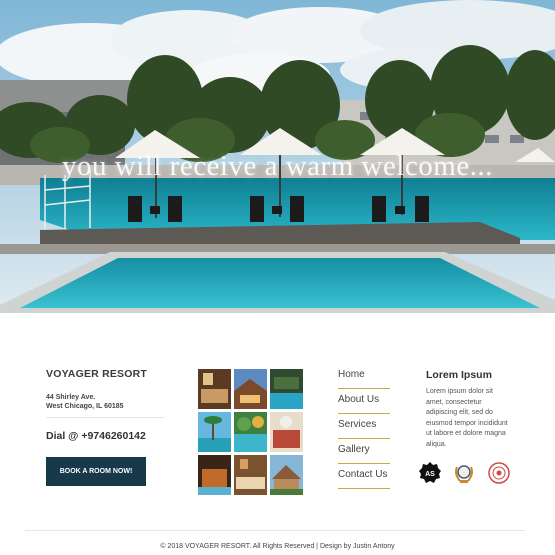  What do you see at coordinates (286, 432) in the screenshot?
I see `gallery-thumb-spa` at bounding box center [286, 432].